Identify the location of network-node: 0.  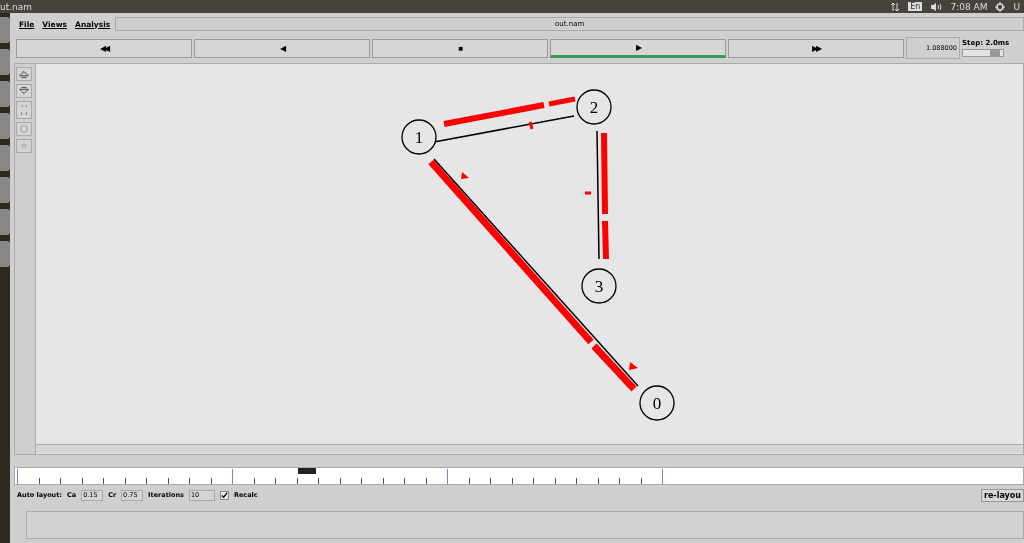
(657, 403).